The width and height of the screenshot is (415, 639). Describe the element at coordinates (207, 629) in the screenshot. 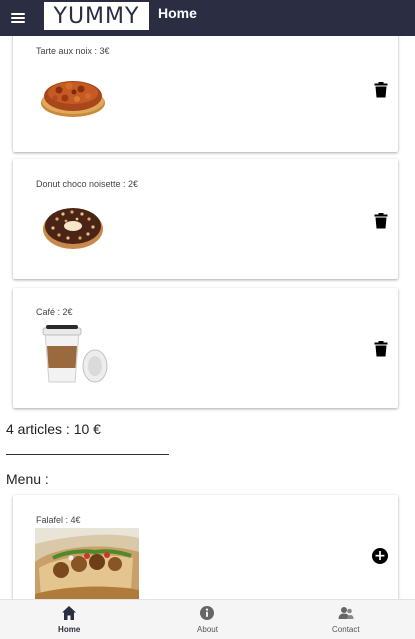

I see `nav-label: About` at that location.